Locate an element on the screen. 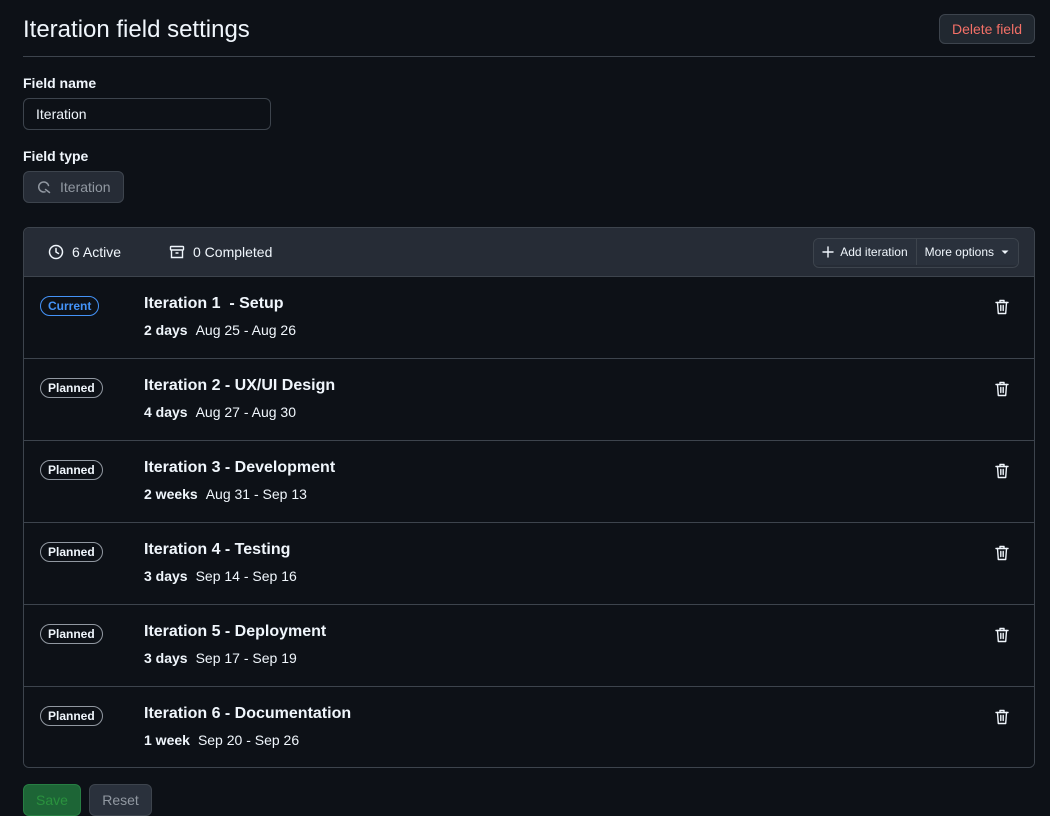  iteration-actions: Add iteration More options is located at coordinates (916, 253).